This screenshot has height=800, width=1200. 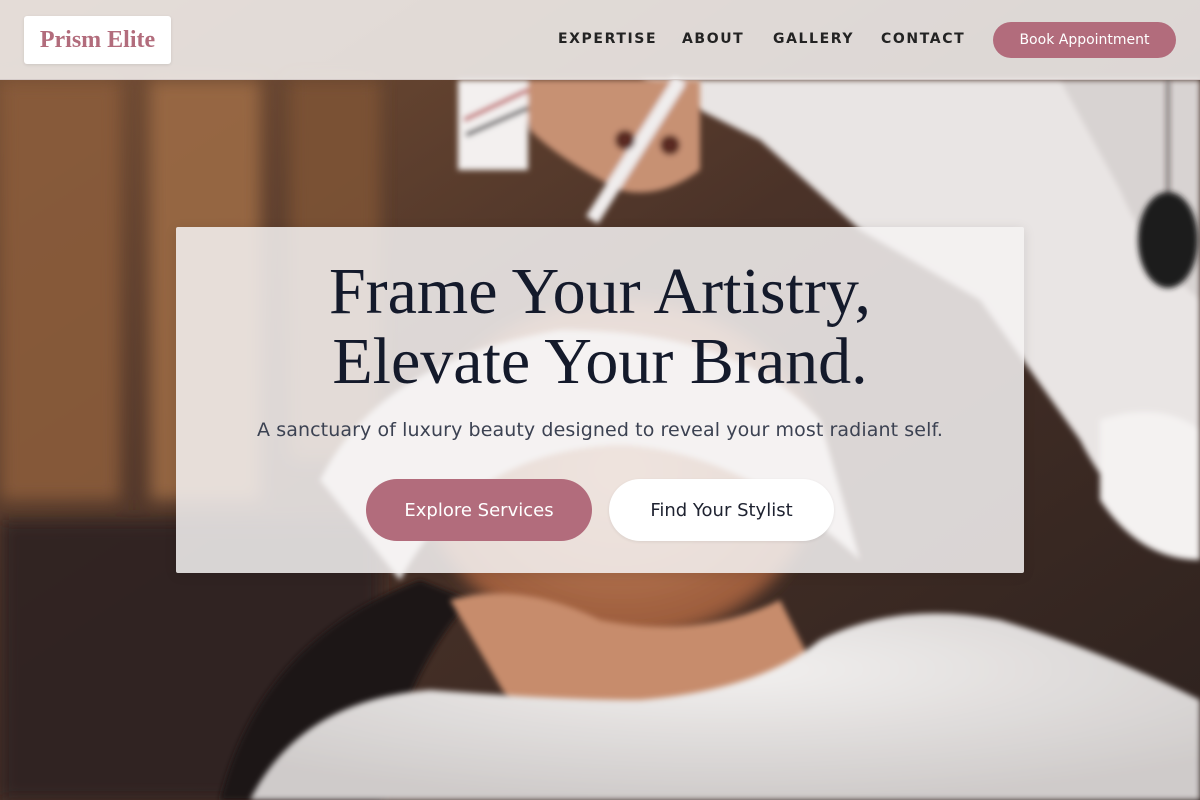 I want to click on brand-name: Prism Elite, so click(x=97, y=39).